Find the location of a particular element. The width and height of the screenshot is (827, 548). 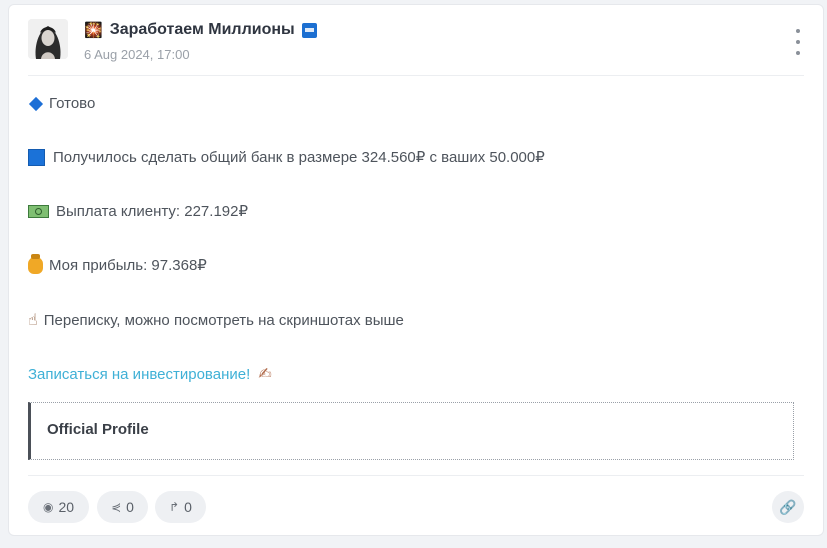

banknote-icon is located at coordinates (38, 211).